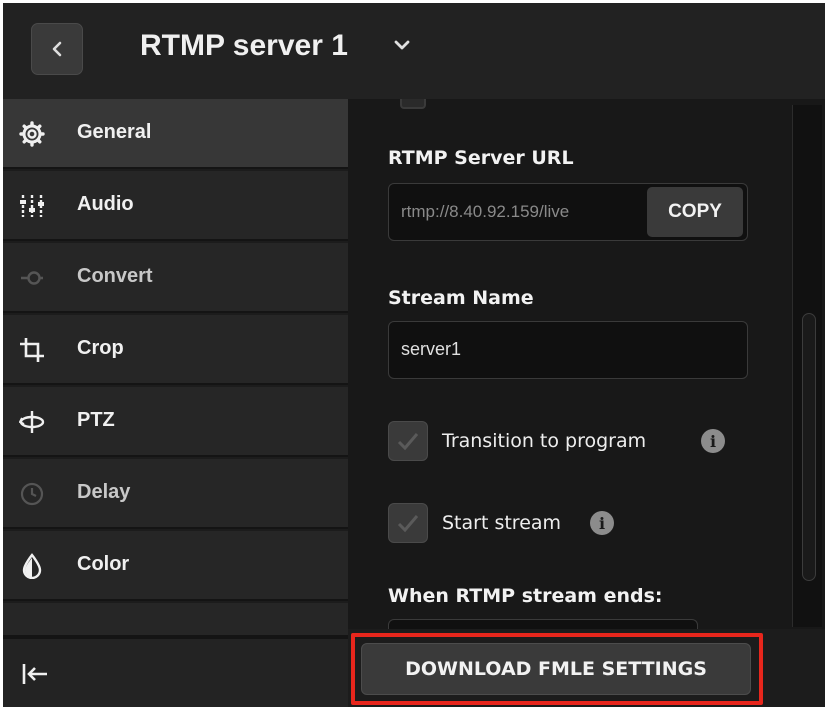  Describe the element at coordinates (32, 566) in the screenshot. I see `droplet-icon` at that location.